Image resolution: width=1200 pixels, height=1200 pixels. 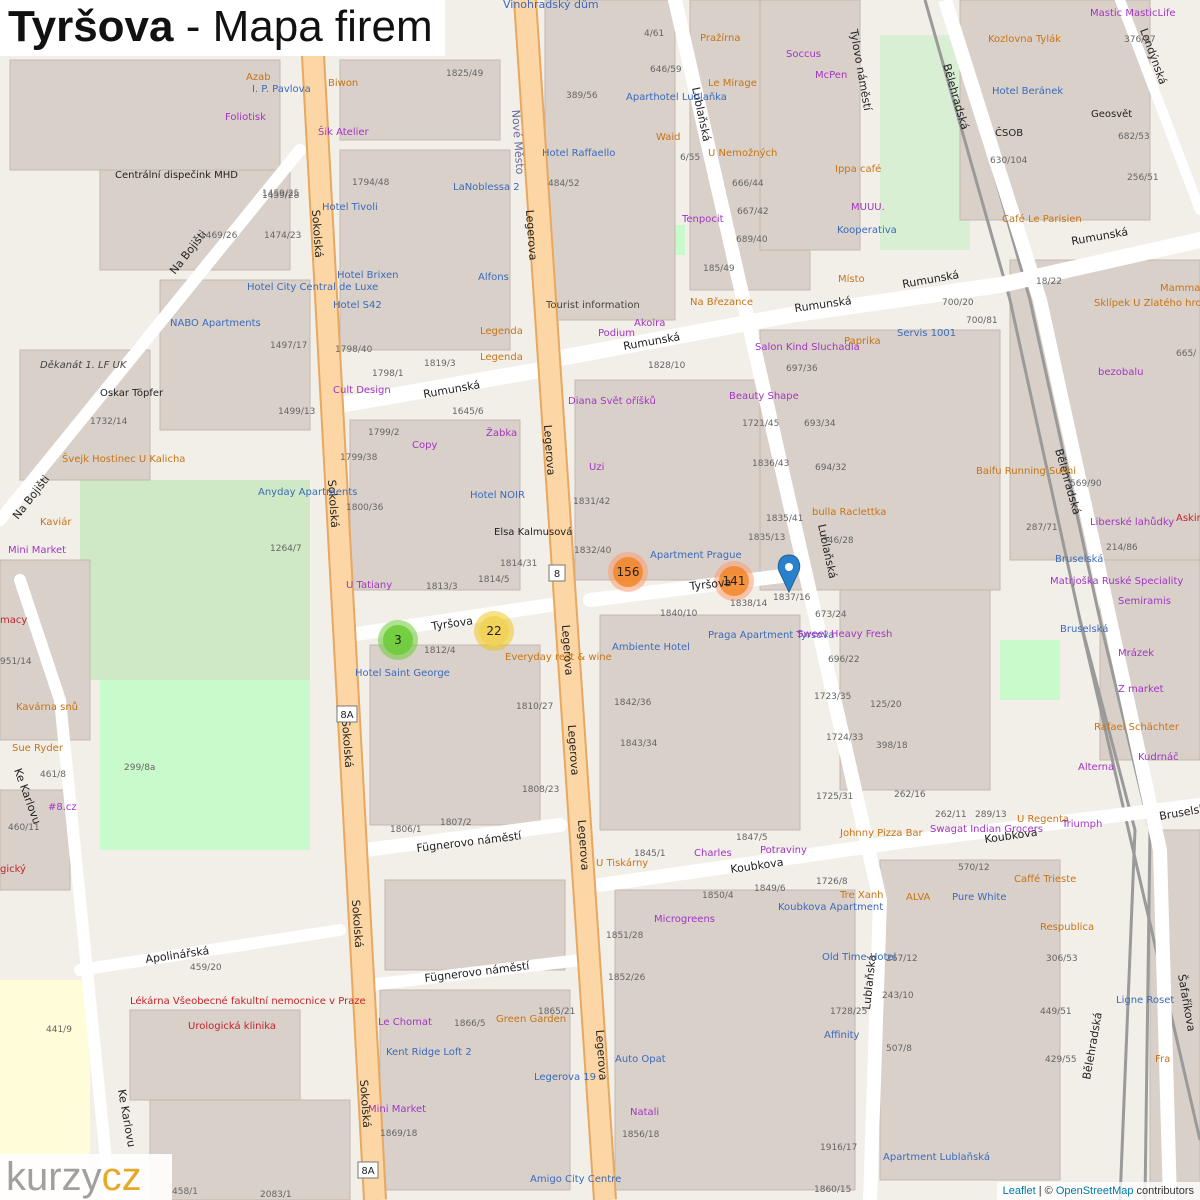 What do you see at coordinates (424, 445) in the screenshot?
I see `svg-text: Copy` at bounding box center [424, 445].